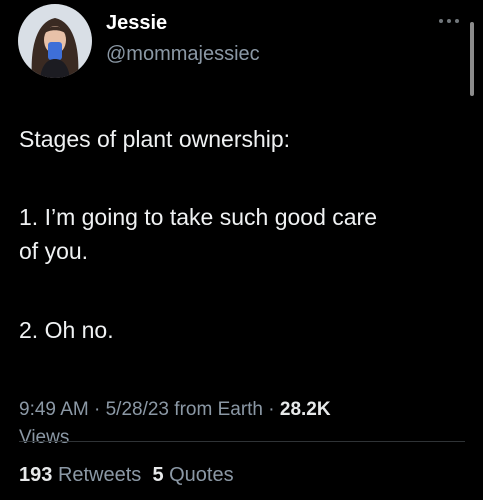  What do you see at coordinates (55, 41) in the screenshot?
I see `avatar` at bounding box center [55, 41].